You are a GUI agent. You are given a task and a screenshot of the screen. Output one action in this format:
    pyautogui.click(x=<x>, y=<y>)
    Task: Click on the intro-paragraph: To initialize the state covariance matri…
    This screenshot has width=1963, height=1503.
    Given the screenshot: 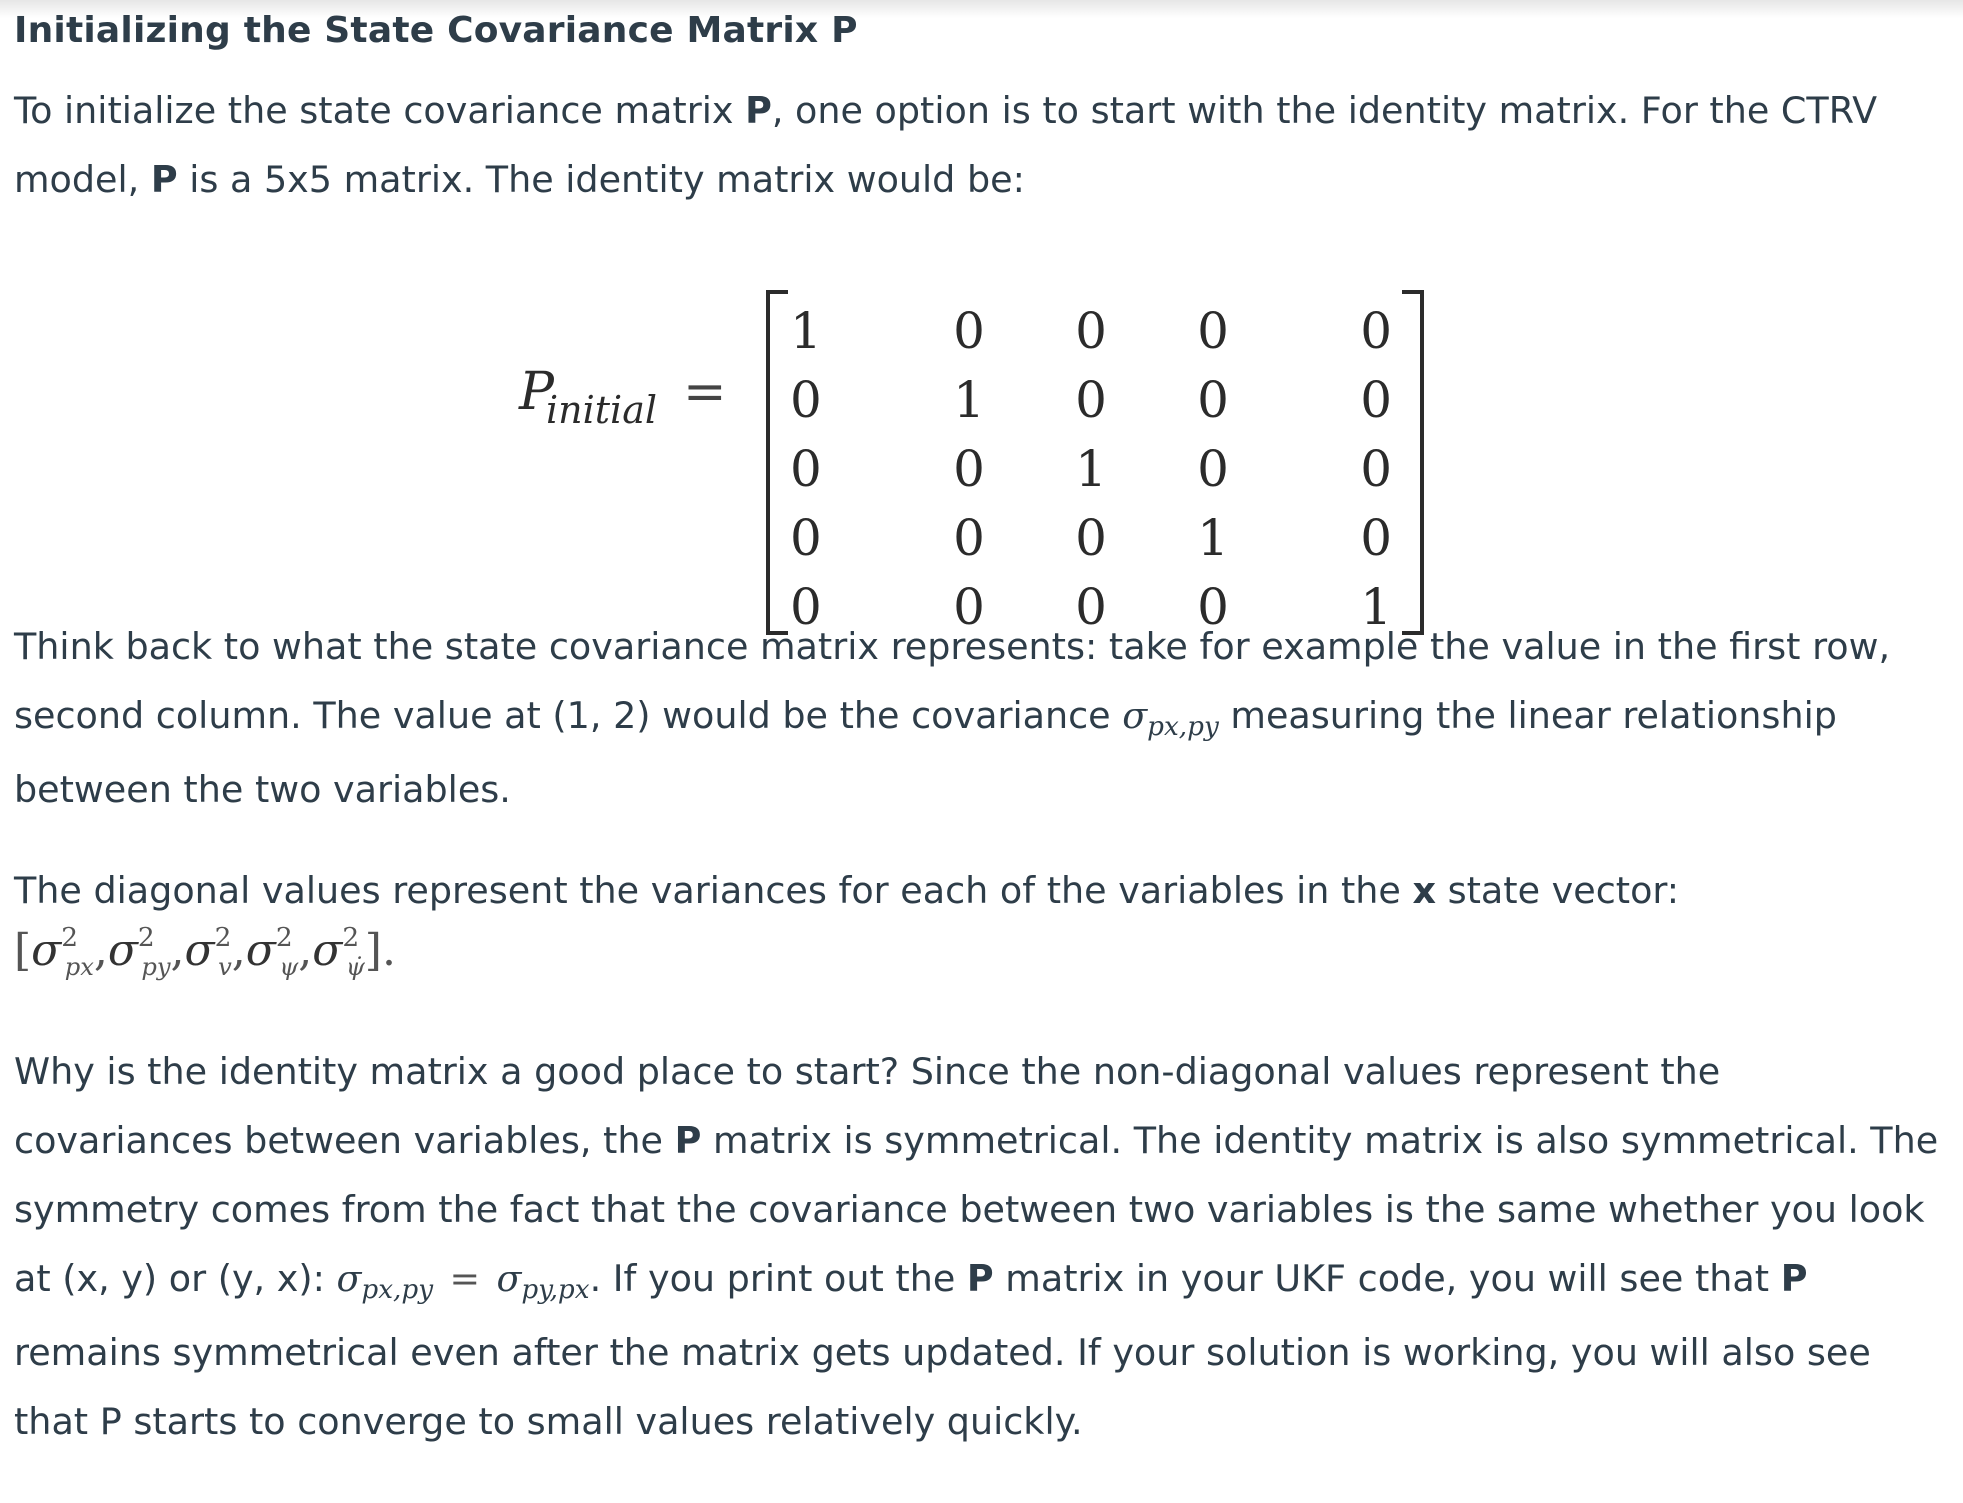 What is the action you would take?
    pyautogui.click(x=981, y=145)
    